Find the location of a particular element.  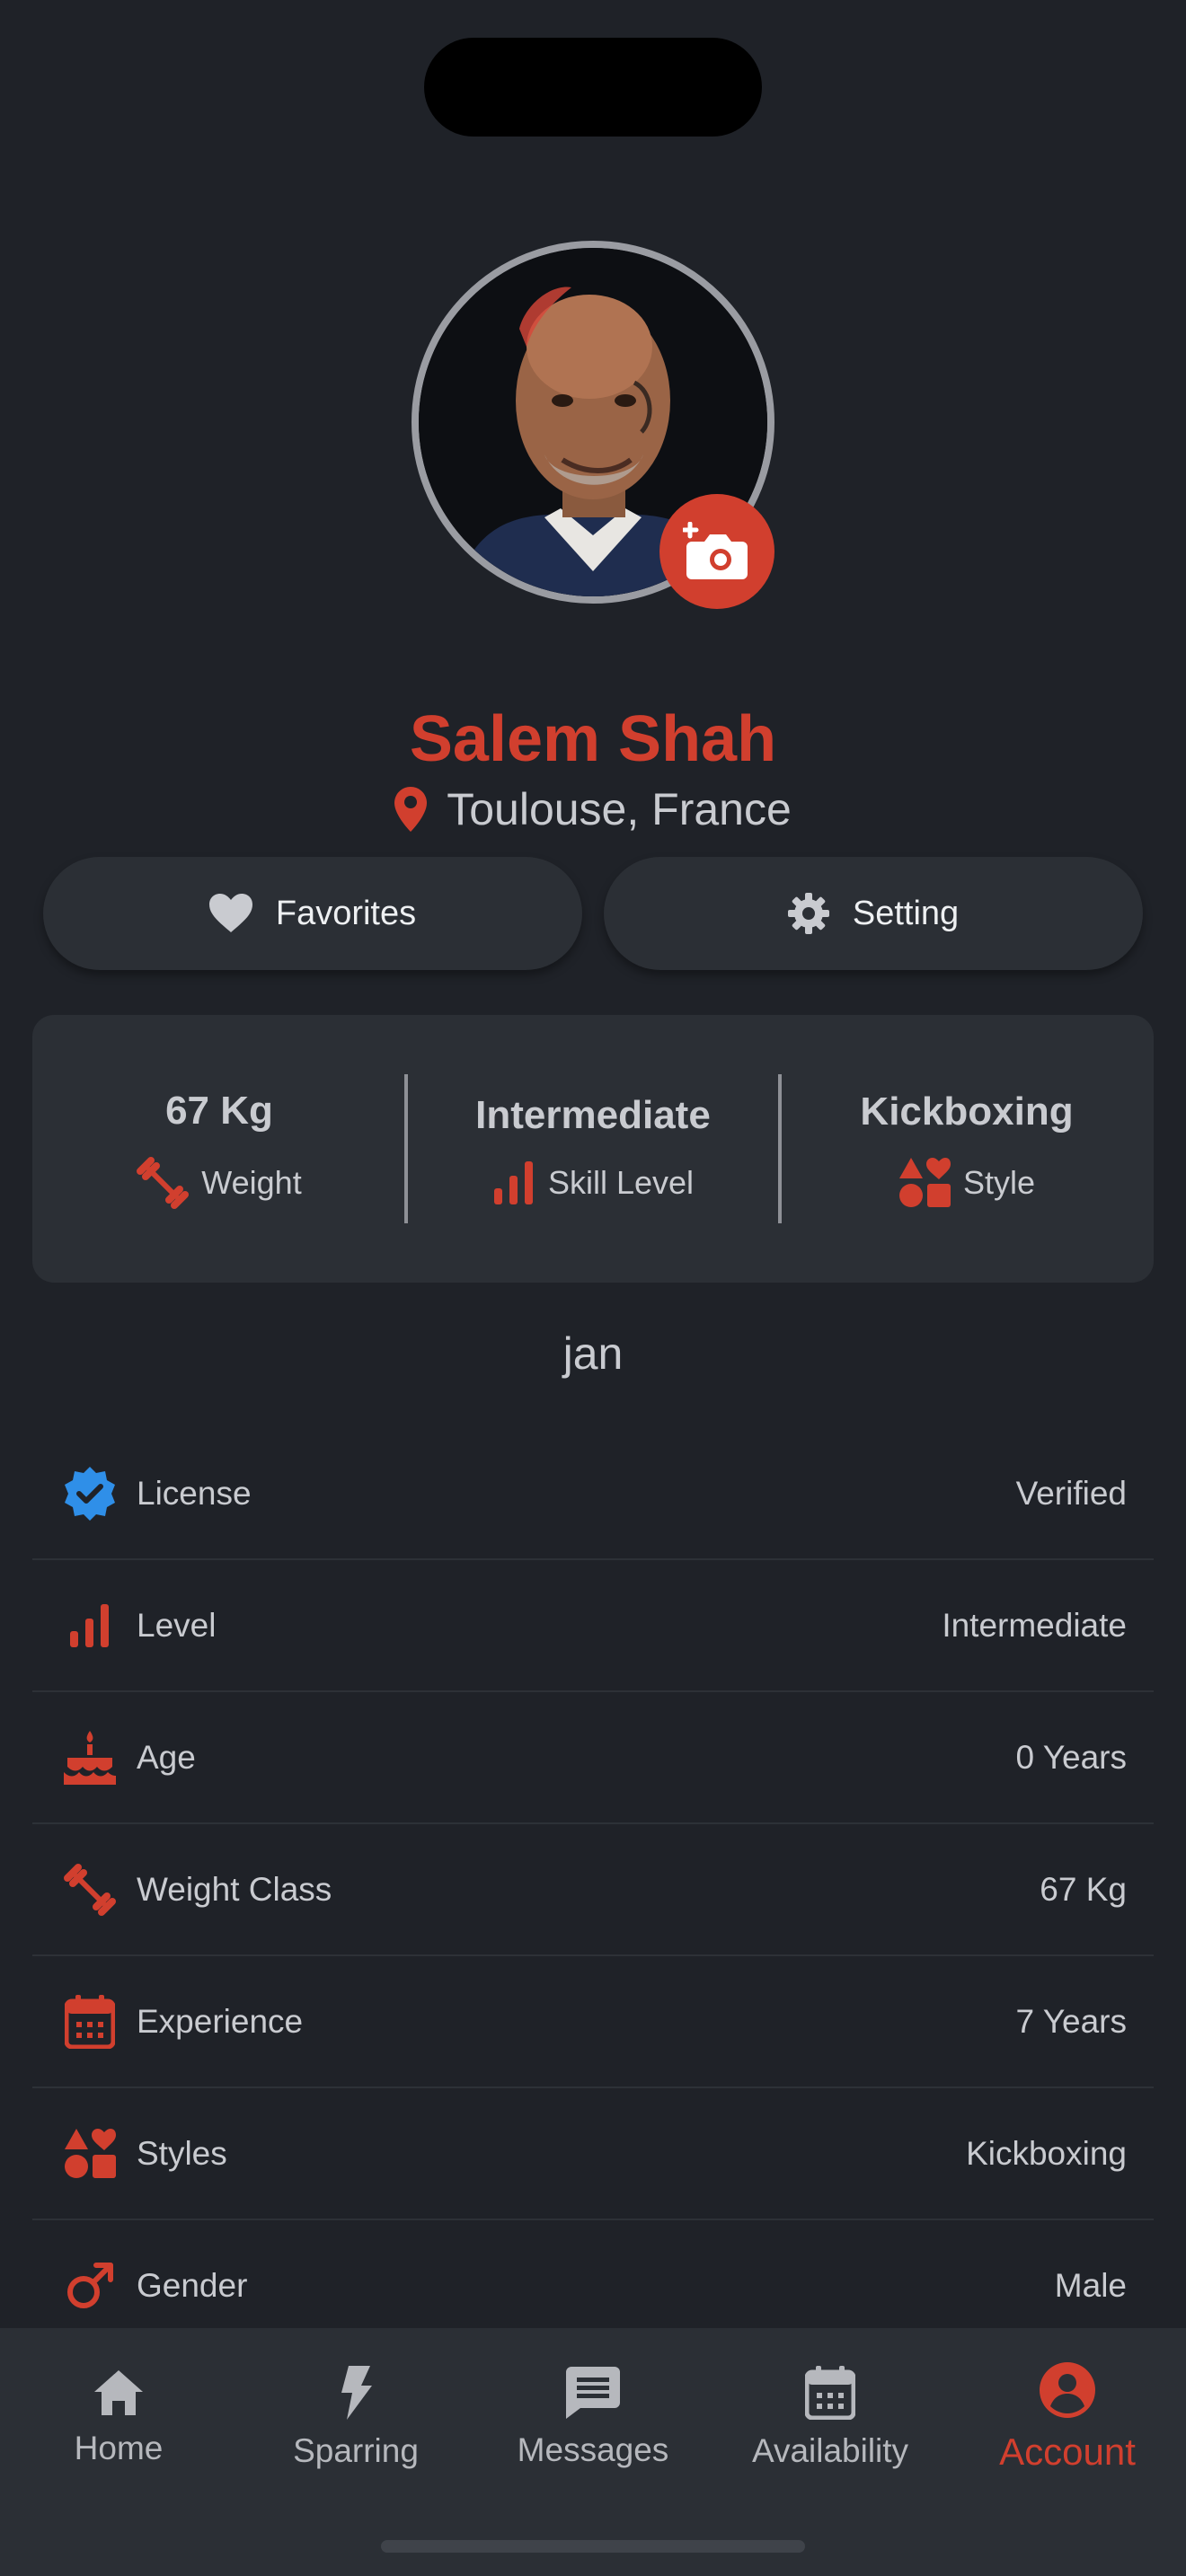

tab-account: Account is located at coordinates (1067, 2418).